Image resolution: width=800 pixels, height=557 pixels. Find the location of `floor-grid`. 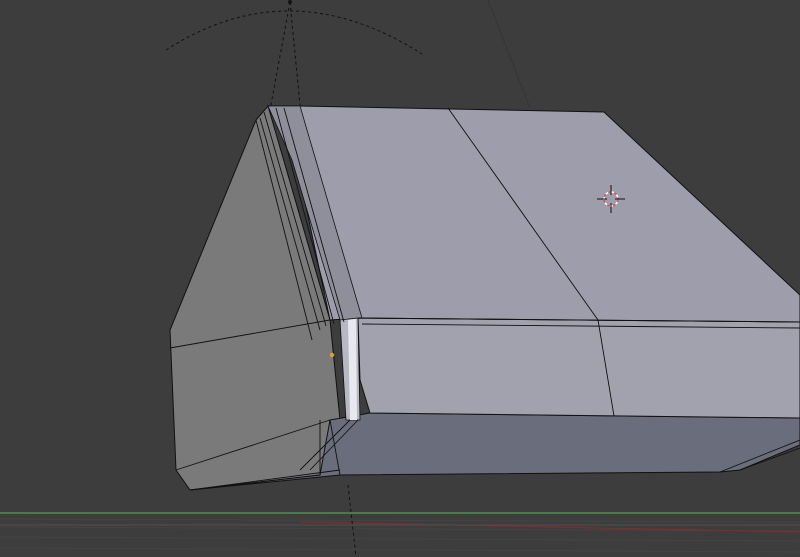

floor-grid is located at coordinates (400, 532).